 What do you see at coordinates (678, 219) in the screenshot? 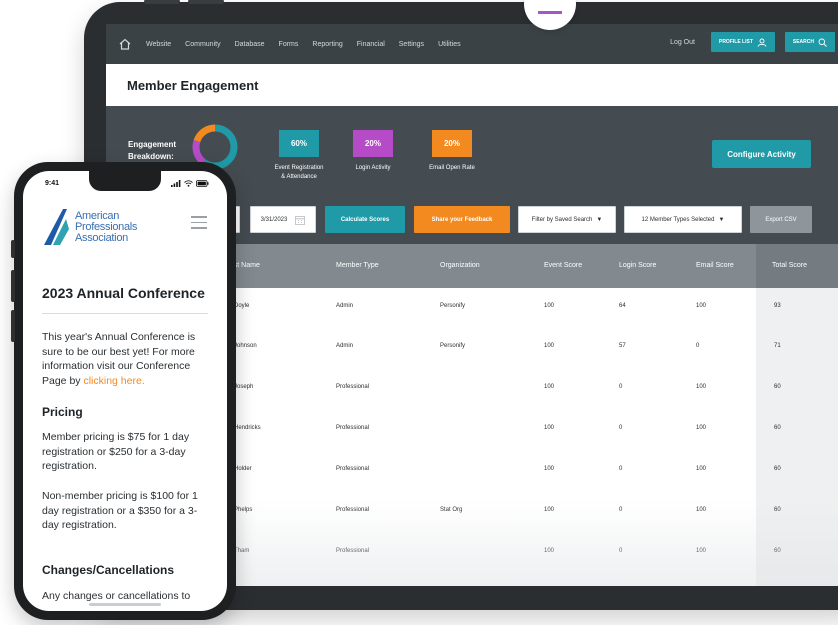
I see `member-types-label: 12 Member Types Selected` at bounding box center [678, 219].